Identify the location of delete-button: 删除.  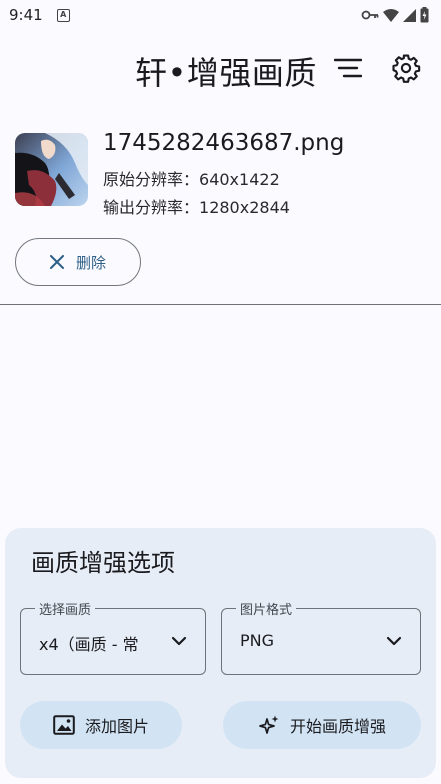
(78, 262).